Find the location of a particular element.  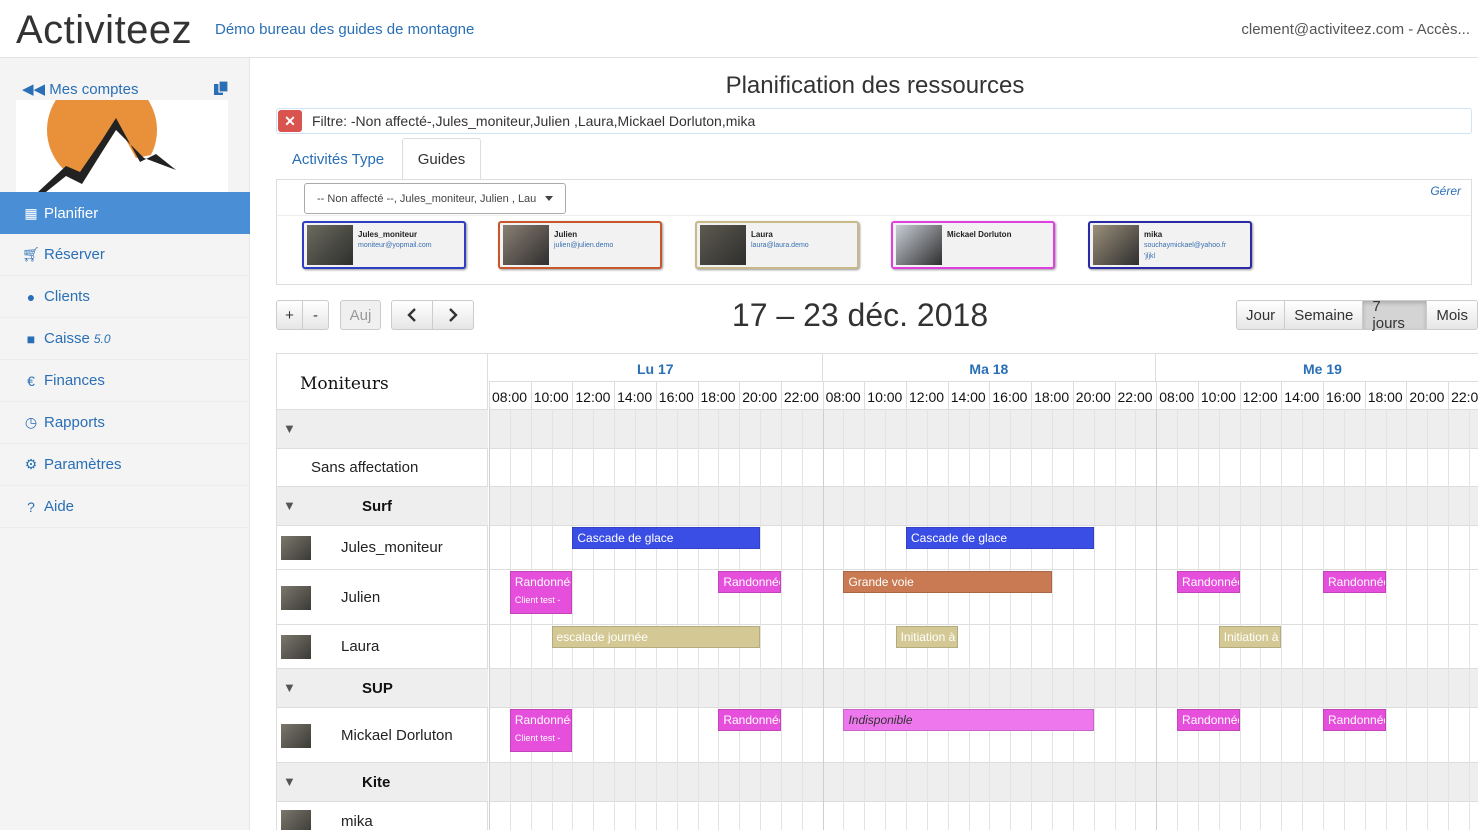

hour-label: 08:00 is located at coordinates (843, 396).